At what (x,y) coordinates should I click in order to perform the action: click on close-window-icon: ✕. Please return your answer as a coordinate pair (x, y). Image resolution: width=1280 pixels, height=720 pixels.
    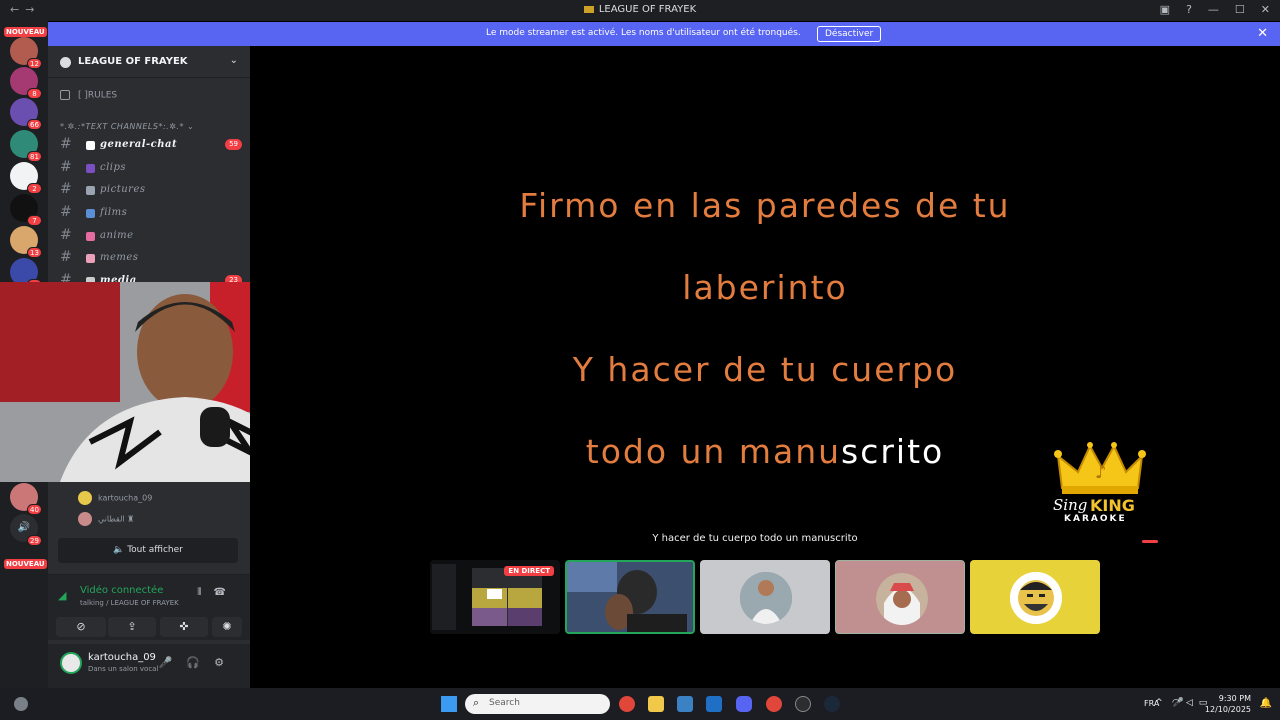
    Looking at the image, I should click on (1265, 9).